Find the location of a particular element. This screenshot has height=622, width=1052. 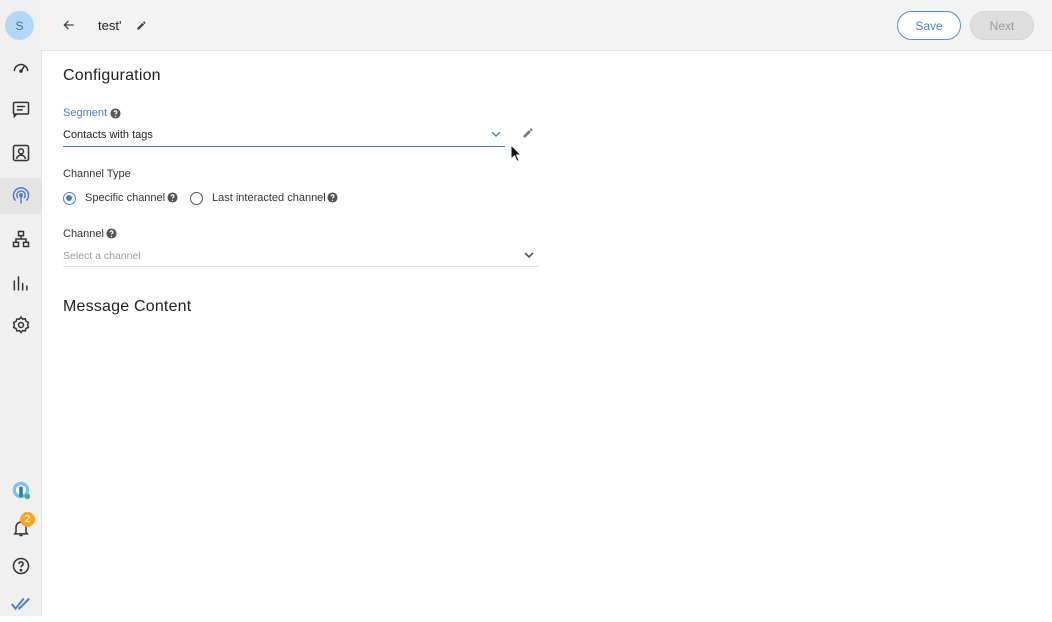

contacts-icon is located at coordinates (20, 153).